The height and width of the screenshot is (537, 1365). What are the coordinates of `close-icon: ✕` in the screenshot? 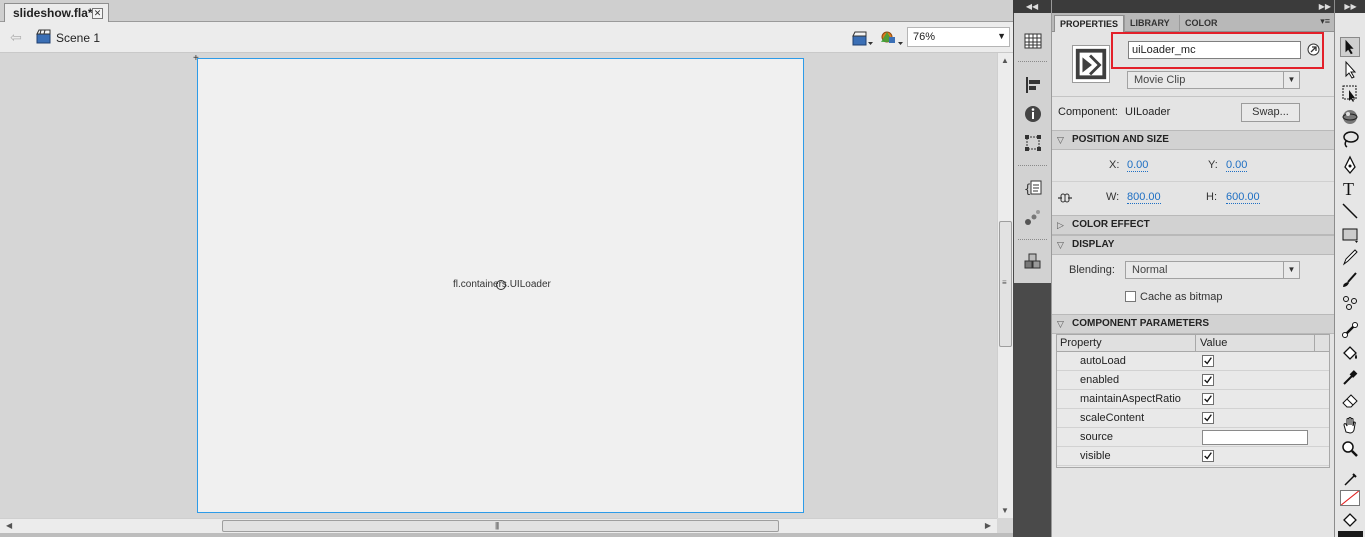 It's located at (97, 13).